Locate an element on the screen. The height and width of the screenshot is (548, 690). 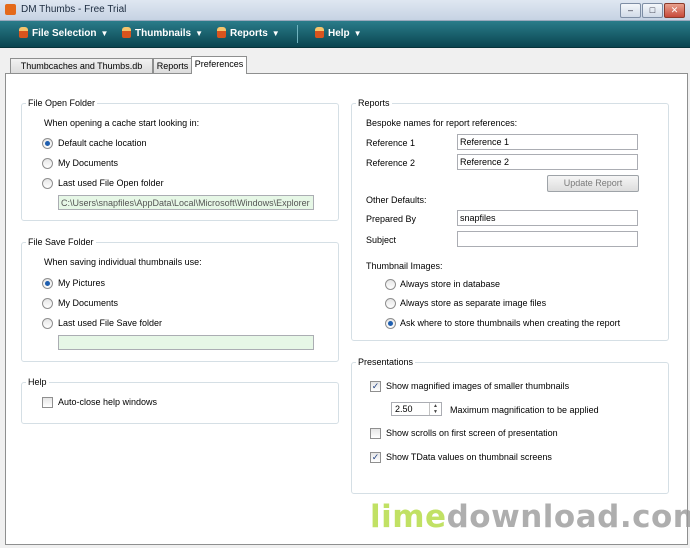
watermark-part2: download.com is located at coordinates (568, 517).